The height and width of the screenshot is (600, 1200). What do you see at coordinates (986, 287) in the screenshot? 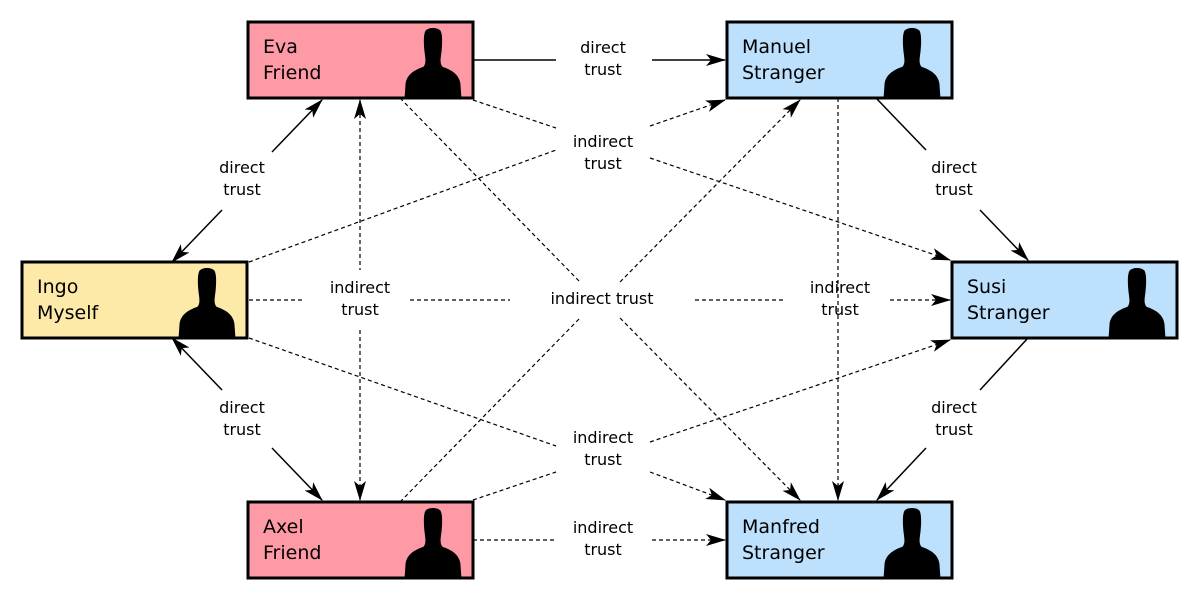
I see `node-name: Susi` at bounding box center [986, 287].